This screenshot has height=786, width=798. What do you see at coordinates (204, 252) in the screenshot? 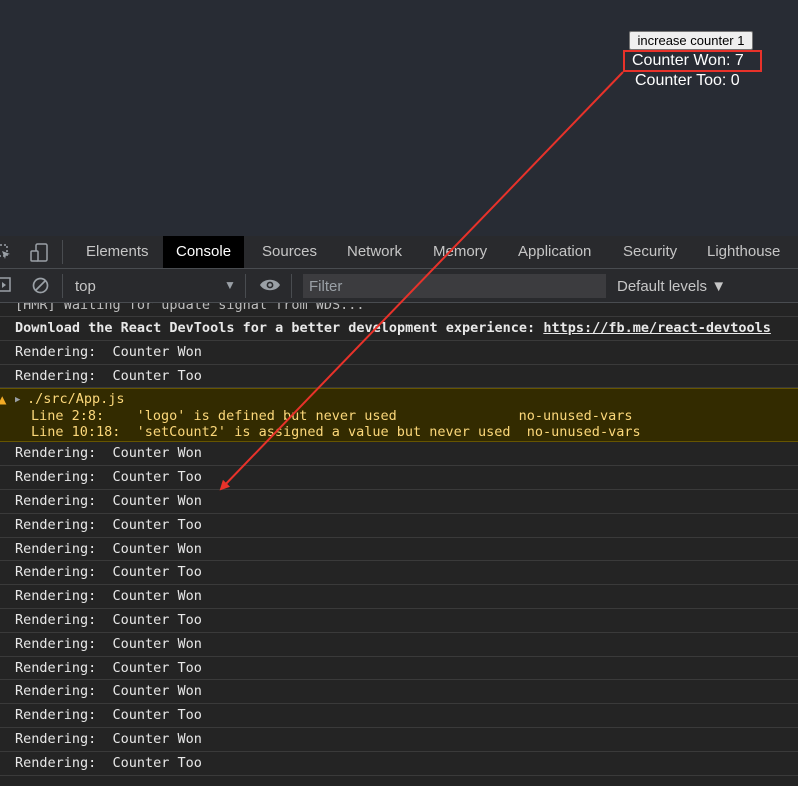
I see `tab-console: Console` at bounding box center [204, 252].